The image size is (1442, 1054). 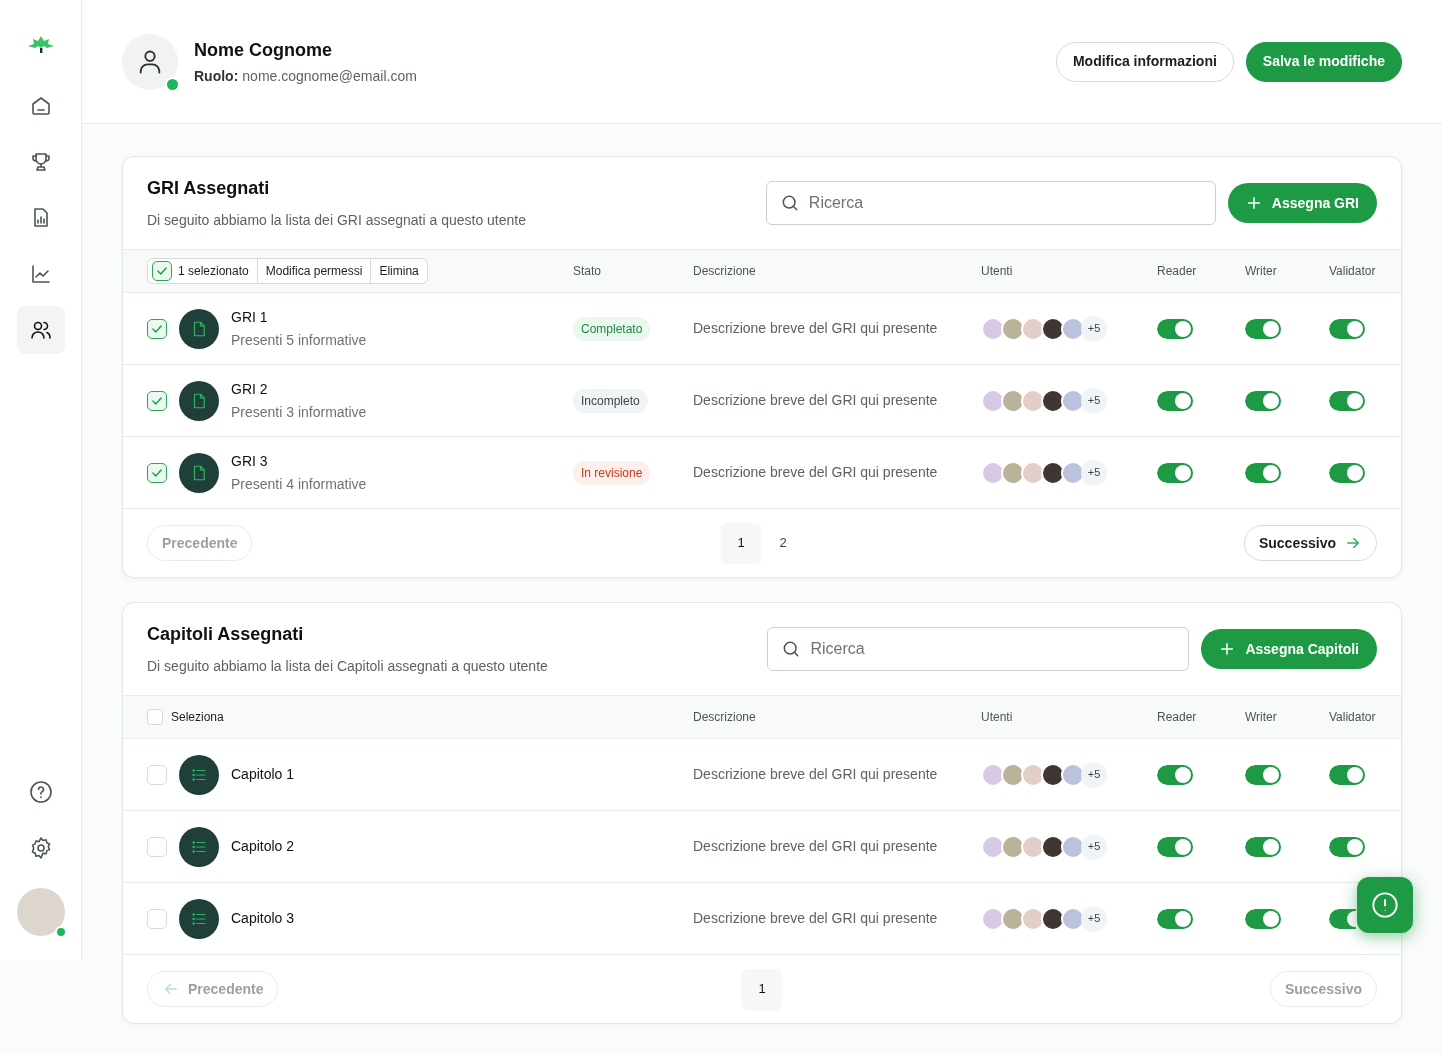 I want to click on selection-count: 1 selezionato, so click(x=214, y=271).